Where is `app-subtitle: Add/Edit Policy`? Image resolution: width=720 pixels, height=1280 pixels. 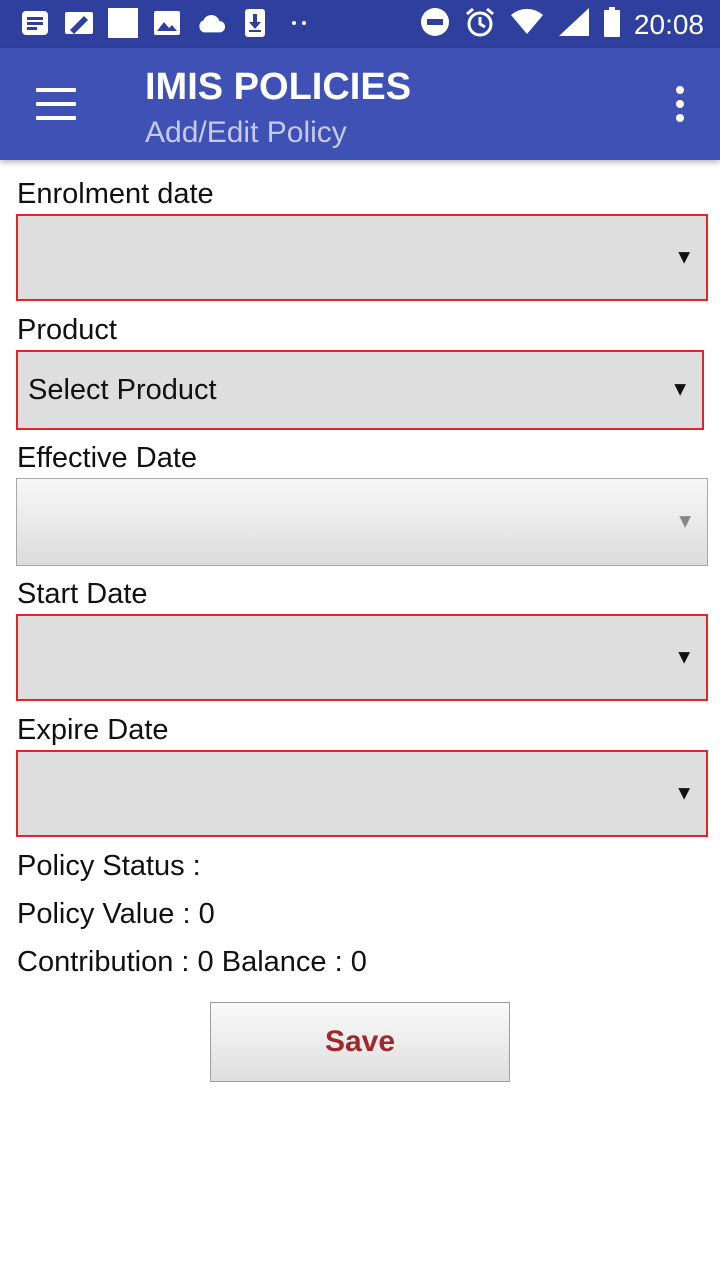
app-subtitle: Add/Edit Policy is located at coordinates (246, 132).